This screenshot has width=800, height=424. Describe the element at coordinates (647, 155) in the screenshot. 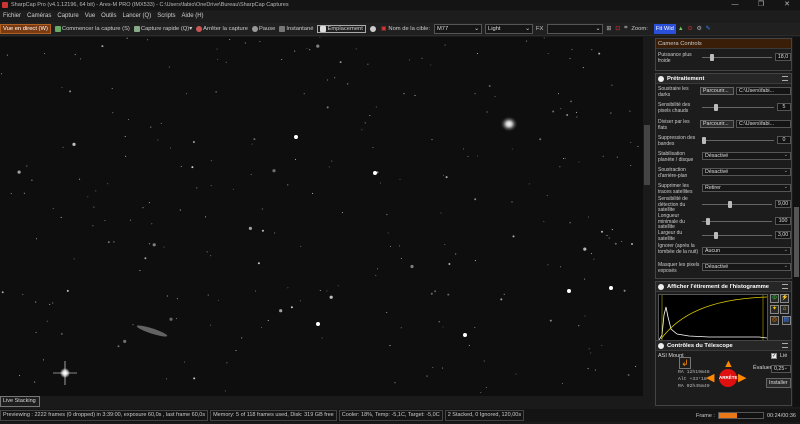

I see `scrollbar-thumb` at that location.